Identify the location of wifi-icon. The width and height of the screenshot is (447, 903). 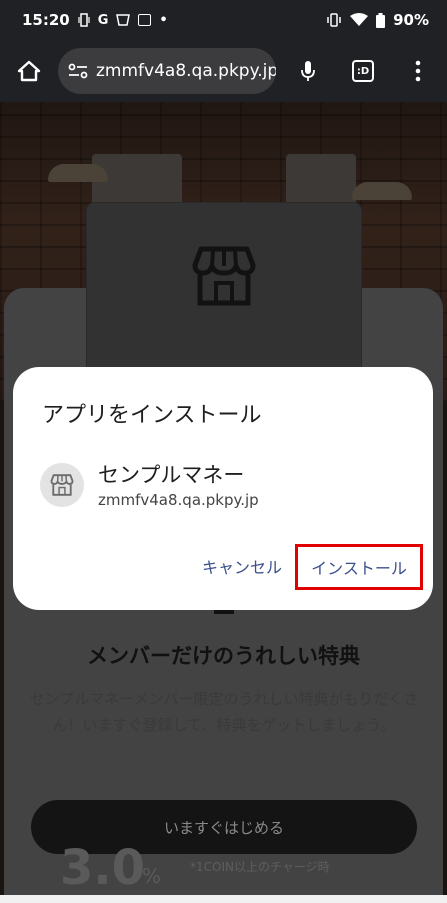
(359, 20).